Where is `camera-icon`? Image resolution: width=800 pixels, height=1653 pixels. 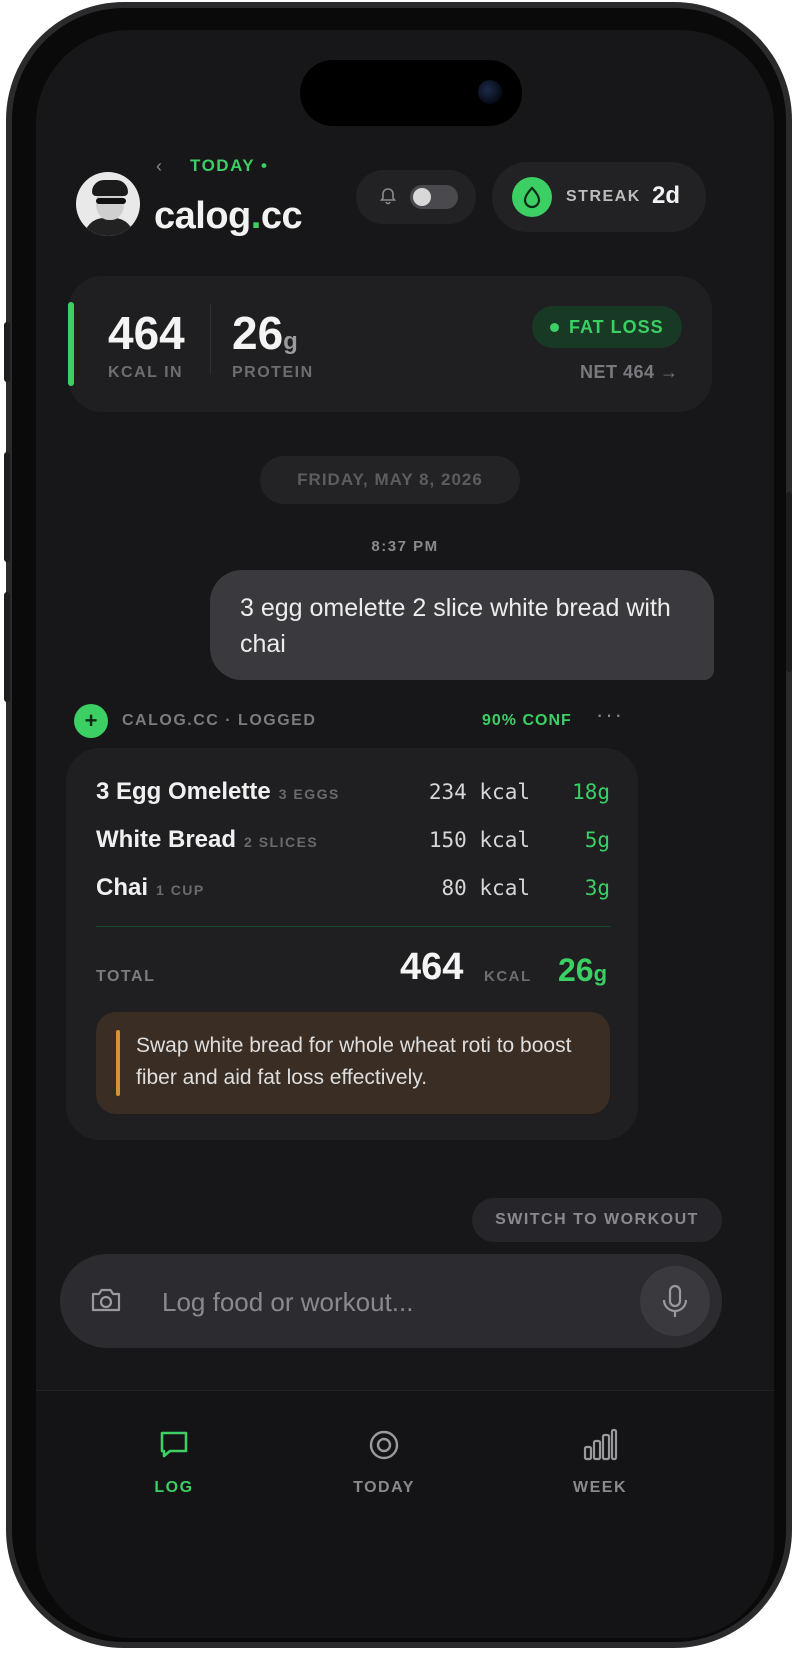 camera-icon is located at coordinates (106, 1300).